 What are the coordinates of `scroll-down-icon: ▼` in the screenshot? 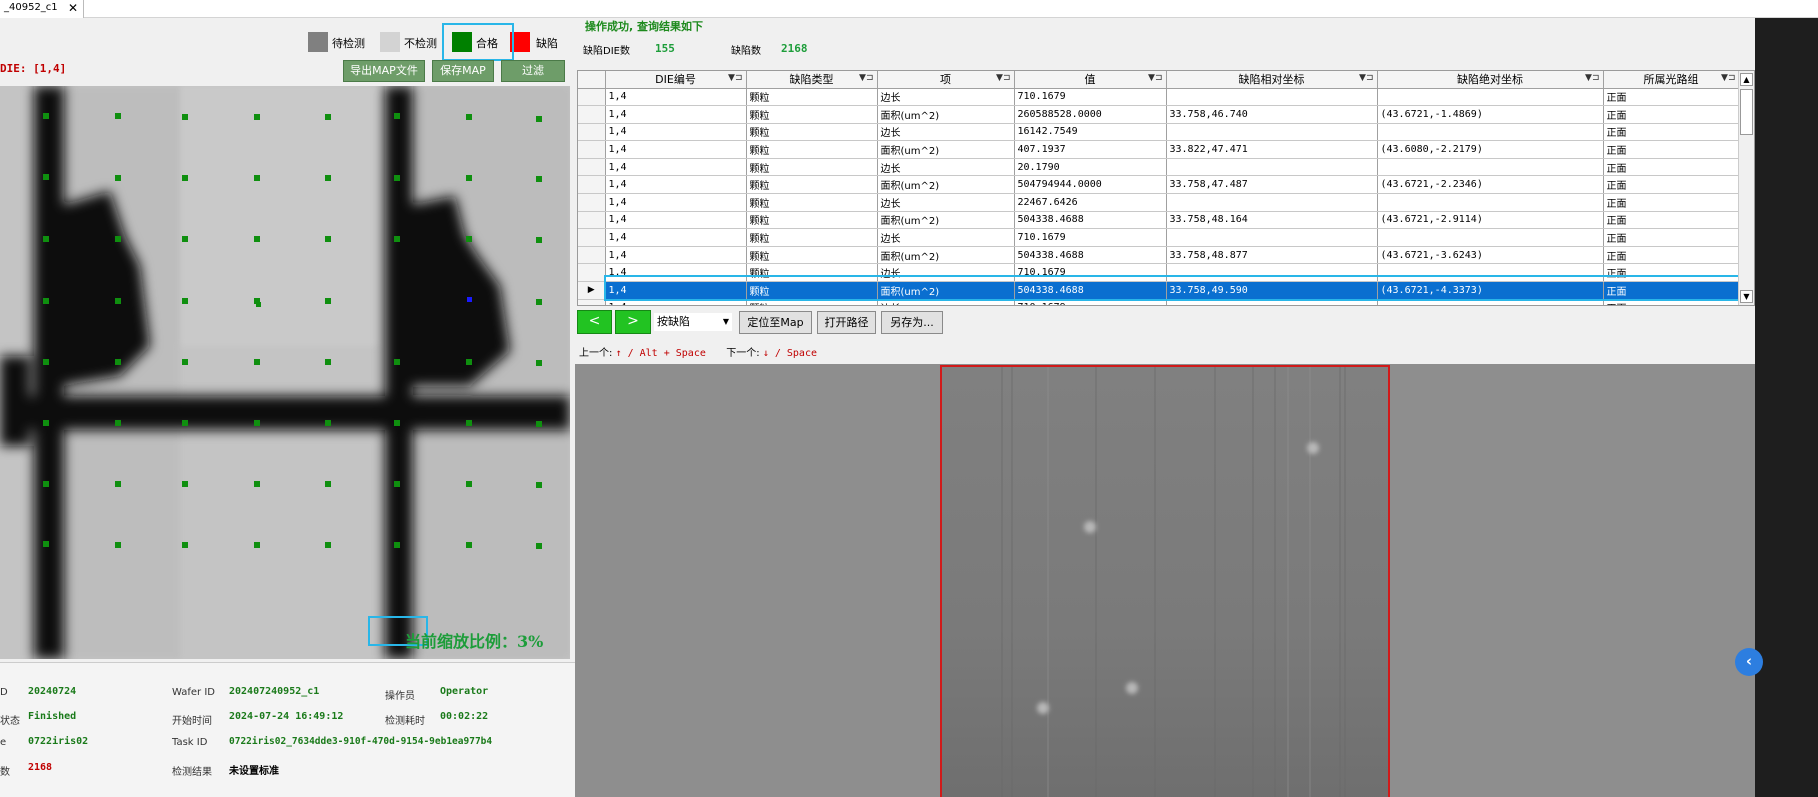 It's located at (1746, 296).